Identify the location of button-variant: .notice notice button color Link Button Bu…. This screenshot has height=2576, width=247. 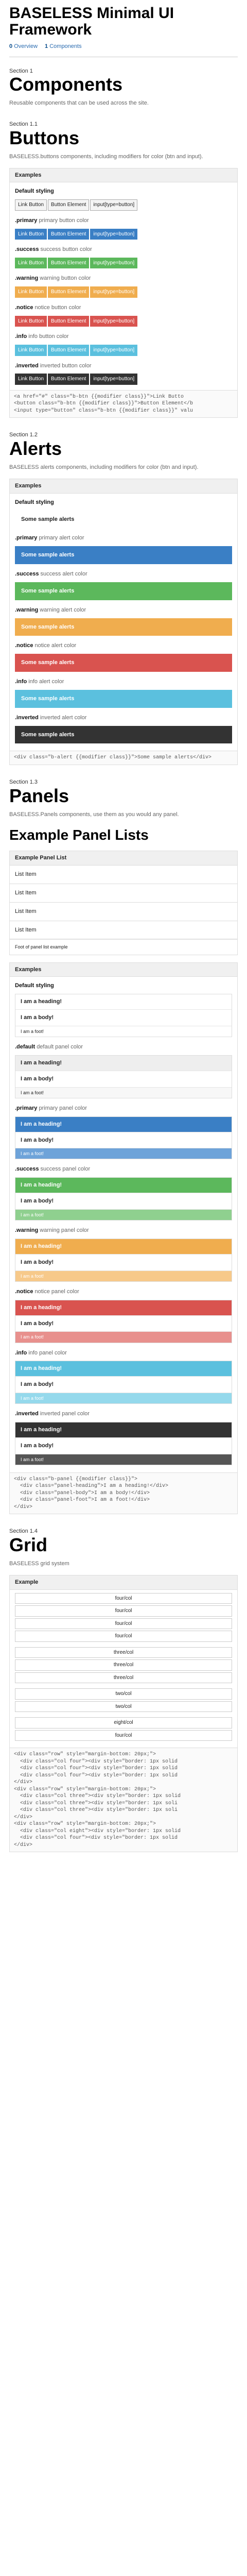
(123, 315).